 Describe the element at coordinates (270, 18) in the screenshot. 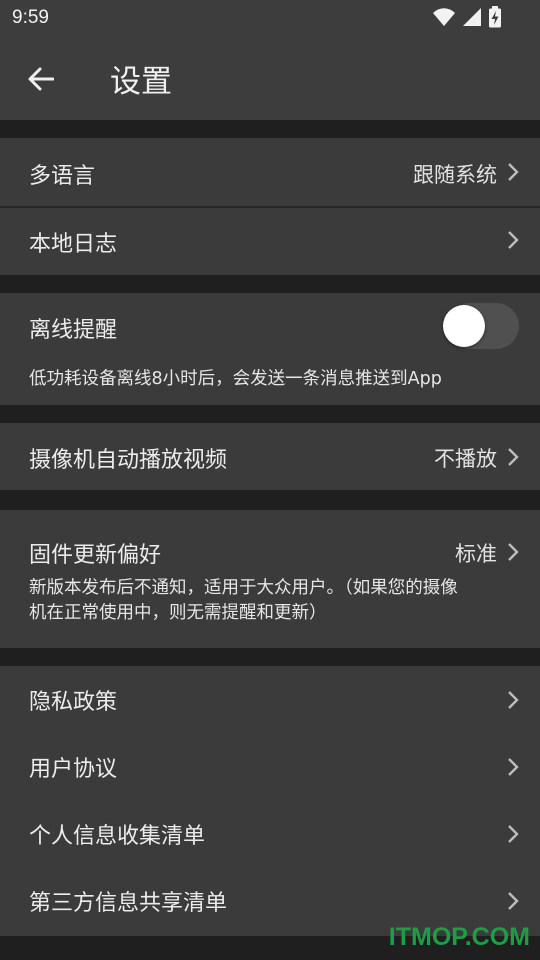

I see `status-bar: 9:59` at that location.